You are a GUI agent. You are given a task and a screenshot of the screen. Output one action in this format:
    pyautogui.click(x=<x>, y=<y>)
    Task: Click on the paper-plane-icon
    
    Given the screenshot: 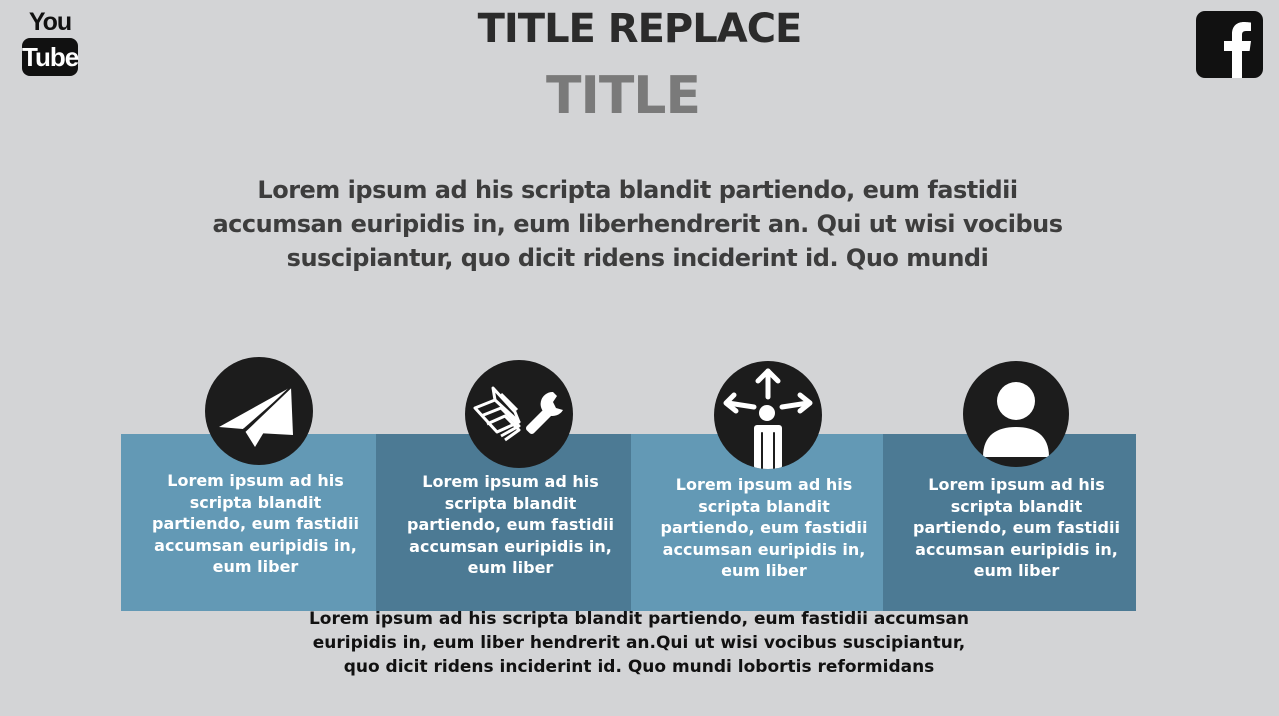 What is the action you would take?
    pyautogui.click(x=259, y=411)
    